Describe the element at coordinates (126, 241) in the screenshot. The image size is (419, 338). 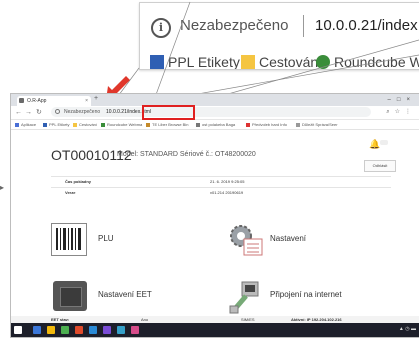
I see `tile-plu: PLU` at that location.